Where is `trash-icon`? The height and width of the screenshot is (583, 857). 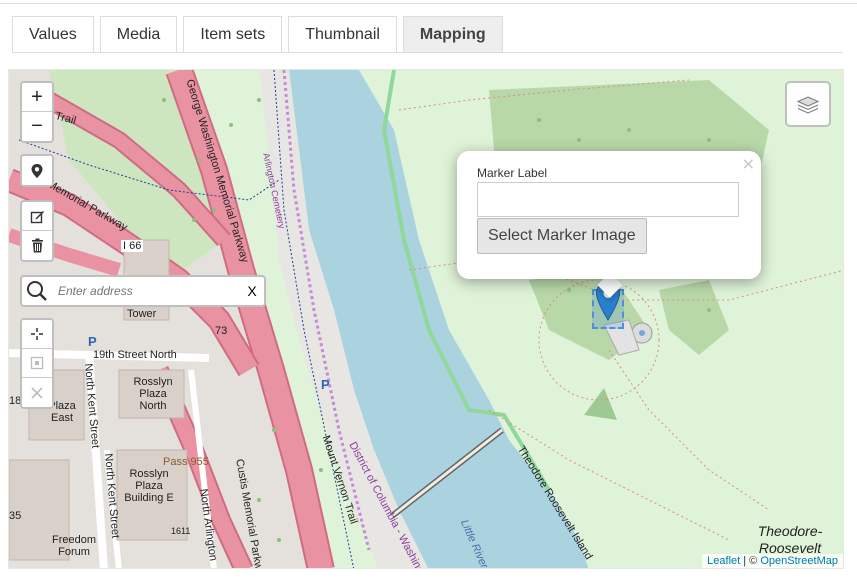 trash-icon is located at coordinates (37, 245).